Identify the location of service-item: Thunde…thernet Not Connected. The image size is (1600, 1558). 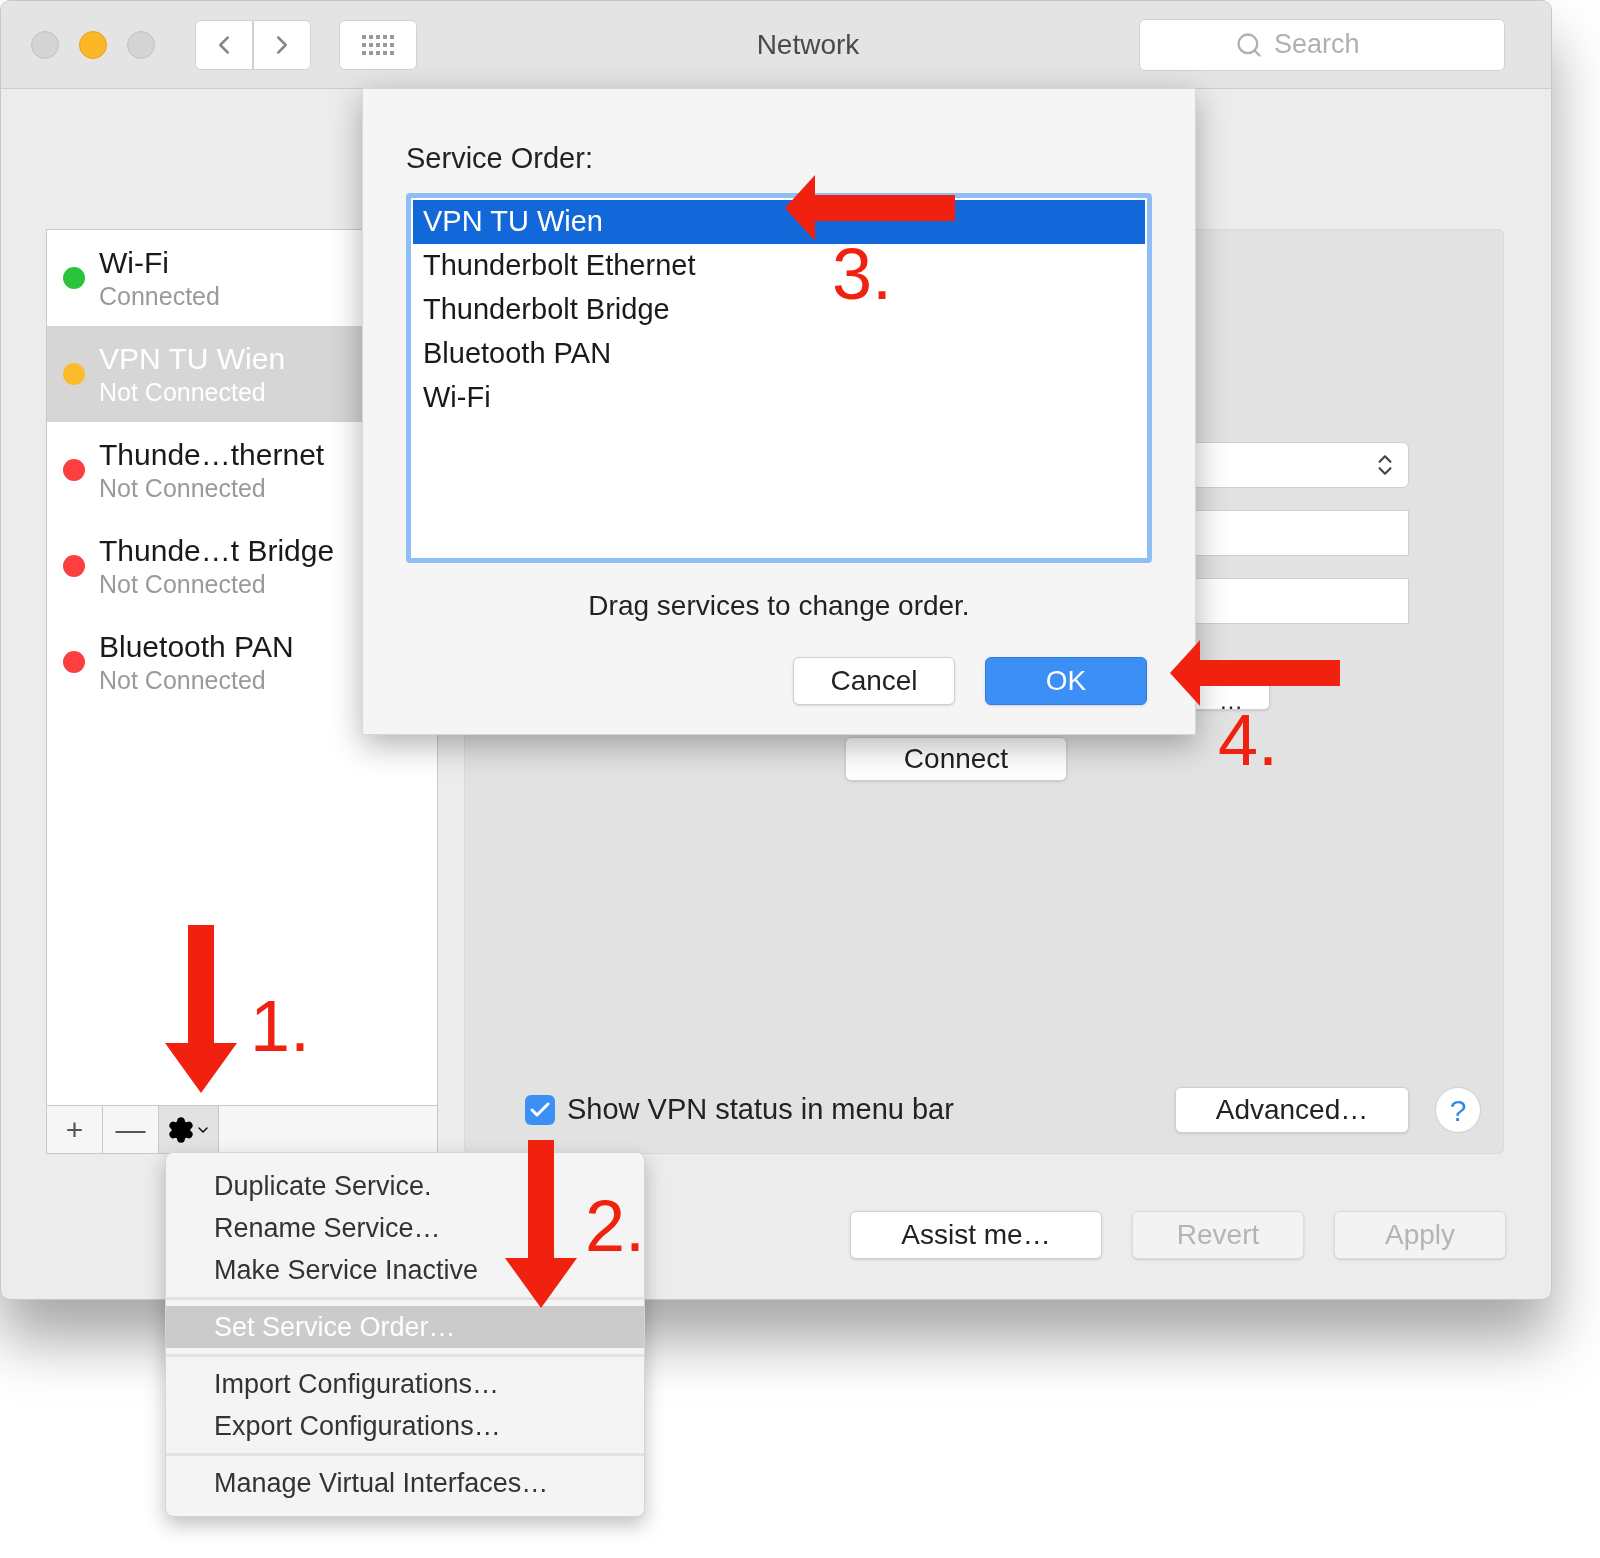
(242, 470).